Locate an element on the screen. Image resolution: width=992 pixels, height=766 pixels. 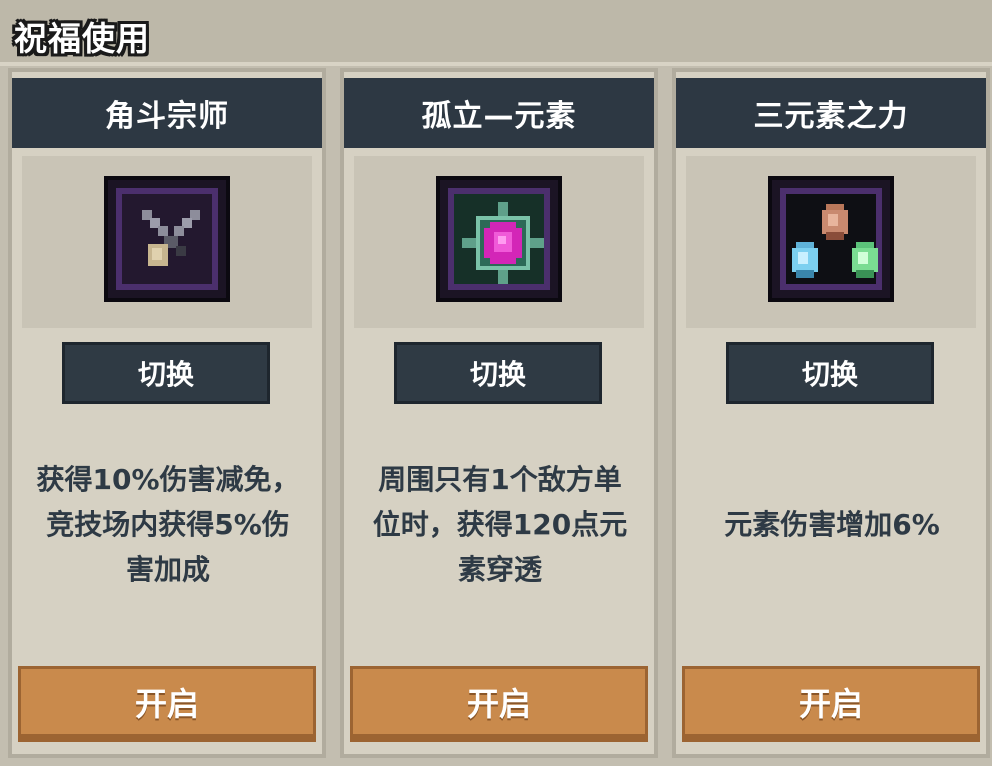
desc-line: 获得10%伤害减免， is located at coordinates (168, 479).